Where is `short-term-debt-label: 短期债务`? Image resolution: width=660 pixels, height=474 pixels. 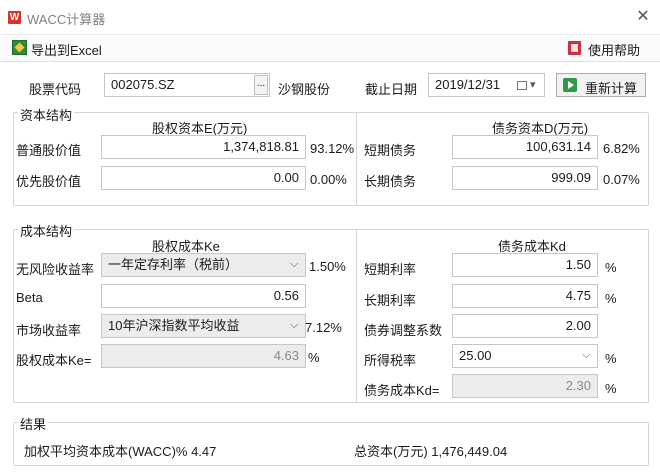
short-term-debt-label: 短期债务 is located at coordinates (390, 150).